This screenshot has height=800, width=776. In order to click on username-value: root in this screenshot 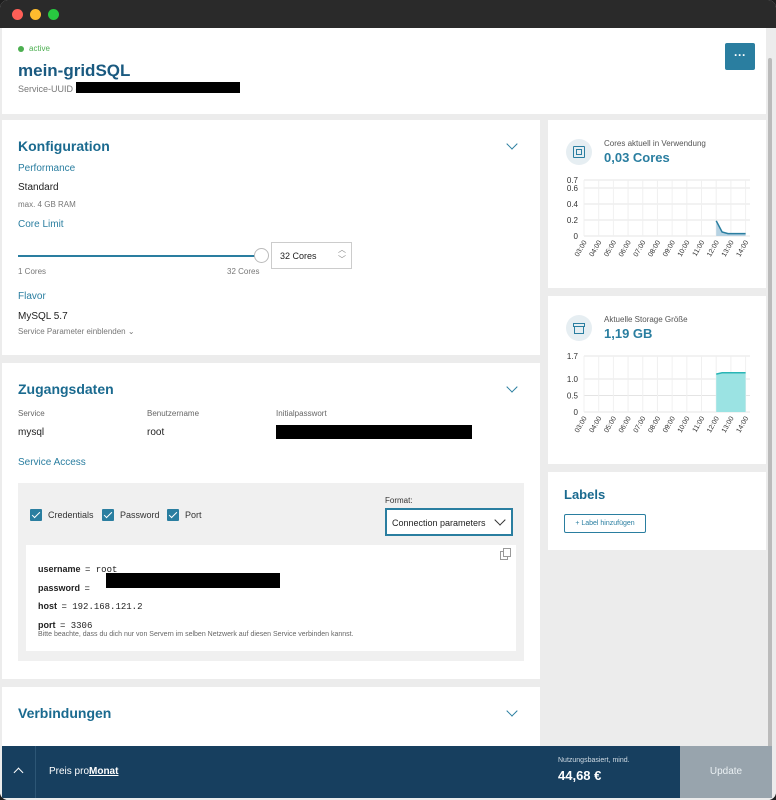, I will do `click(156, 432)`.